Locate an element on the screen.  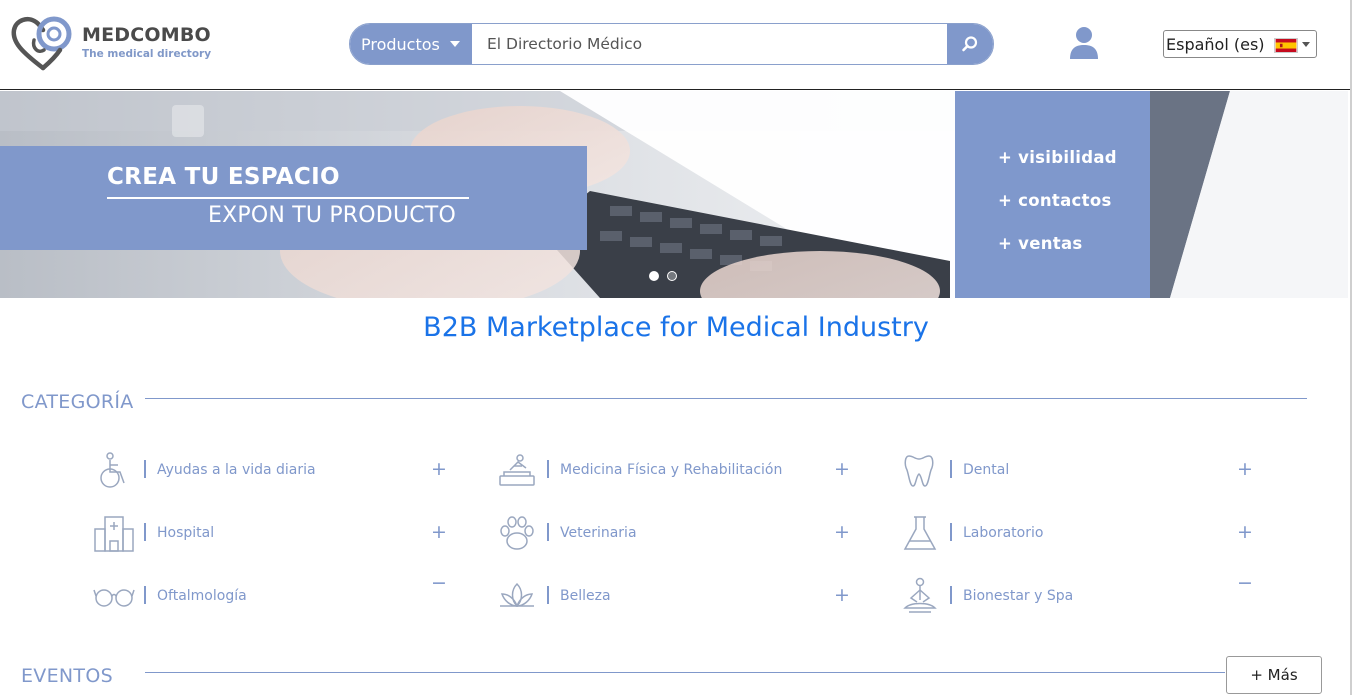
category-label: Bionestar y Spa is located at coordinates (1018, 596).